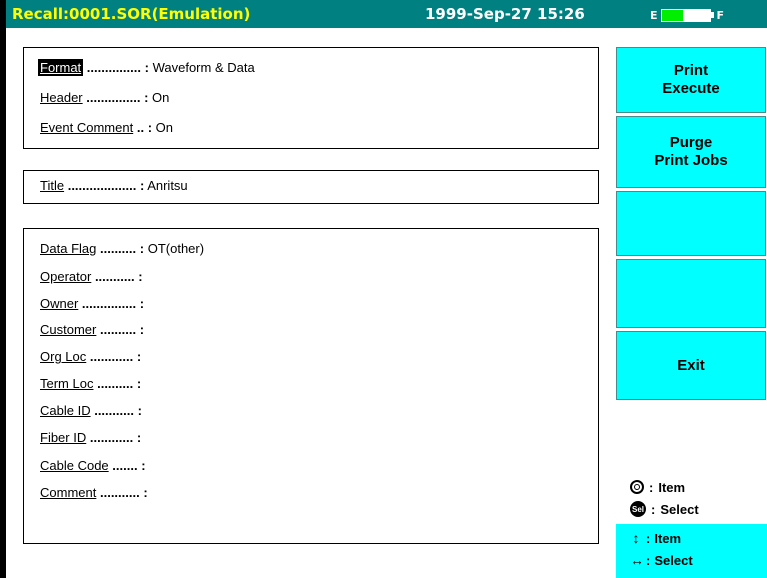 Image resolution: width=767 pixels, height=578 pixels. Describe the element at coordinates (167, 185) in the screenshot. I see `title-value: Anritsu` at that location.